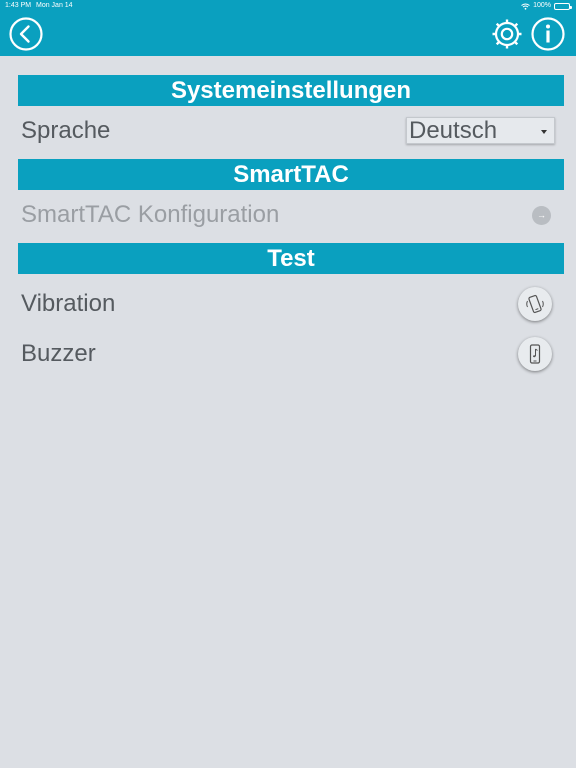  Describe the element at coordinates (291, 90) in the screenshot. I see `section-header-system: Systemeinstellungen` at that location.